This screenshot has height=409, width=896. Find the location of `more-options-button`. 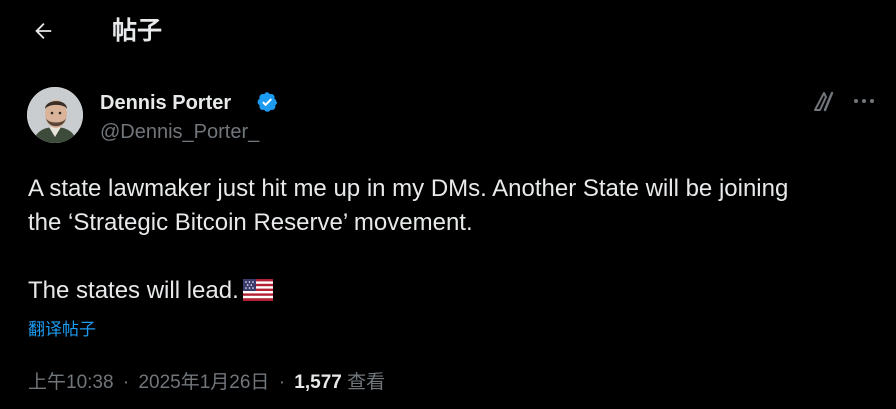

more-options-button is located at coordinates (864, 101).